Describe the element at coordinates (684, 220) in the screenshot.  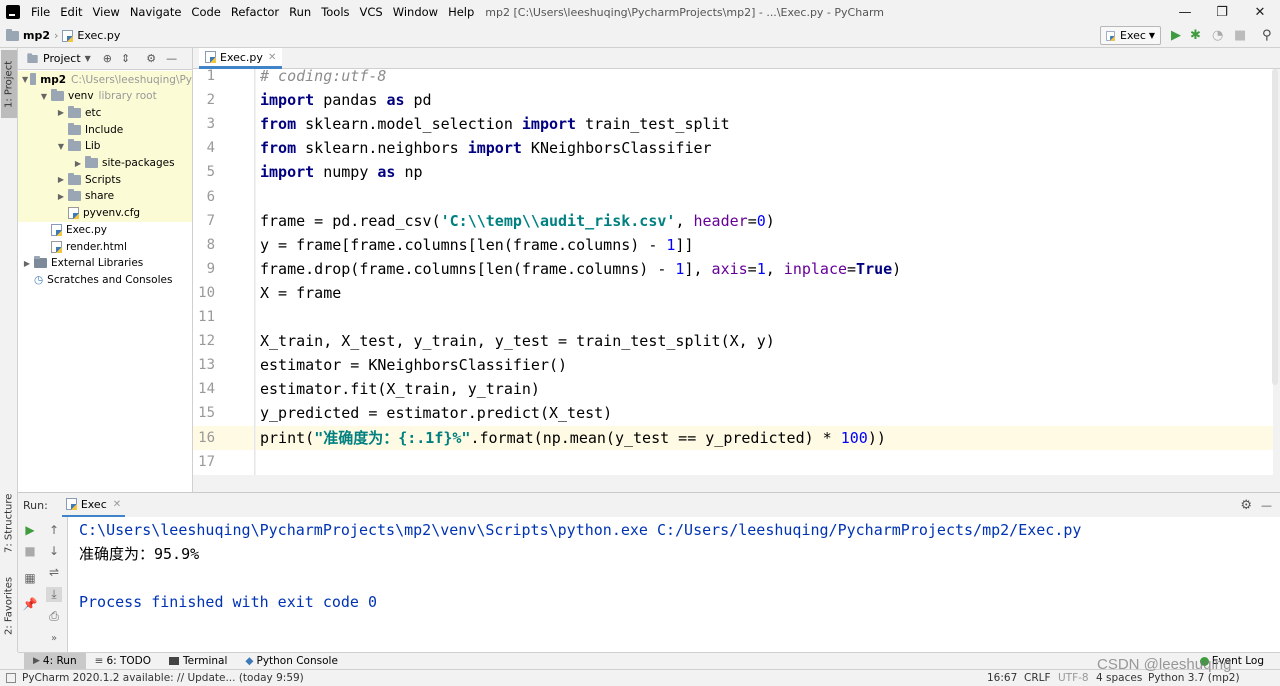
I see `code-token: ,` at that location.